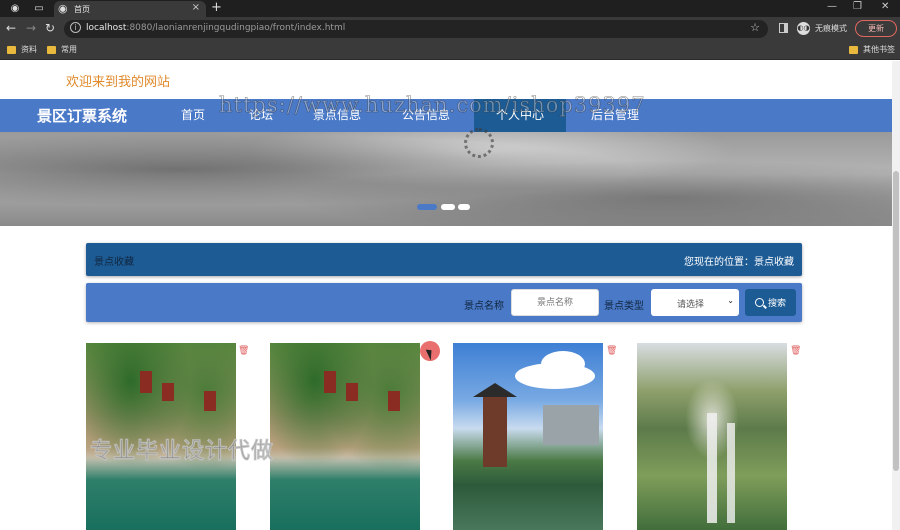  I want to click on reload-icon: ↻, so click(50, 28).